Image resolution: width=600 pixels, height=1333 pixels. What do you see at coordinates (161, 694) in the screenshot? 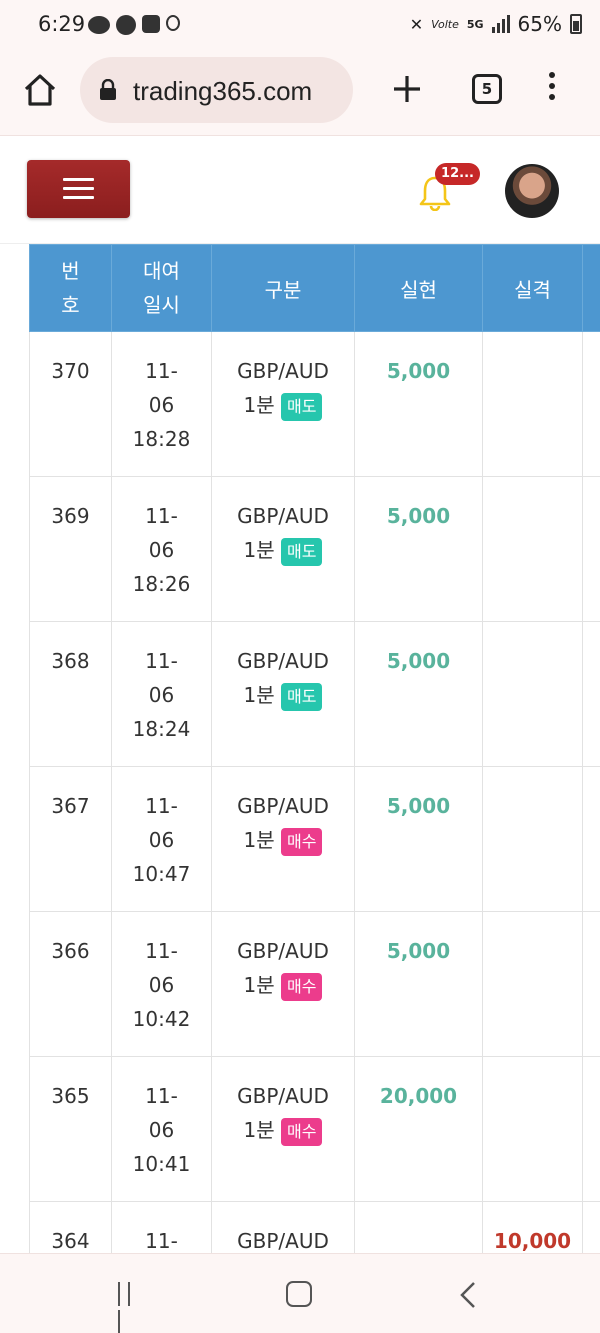
I see `row-date: 11- 06 18:24` at bounding box center [161, 694].